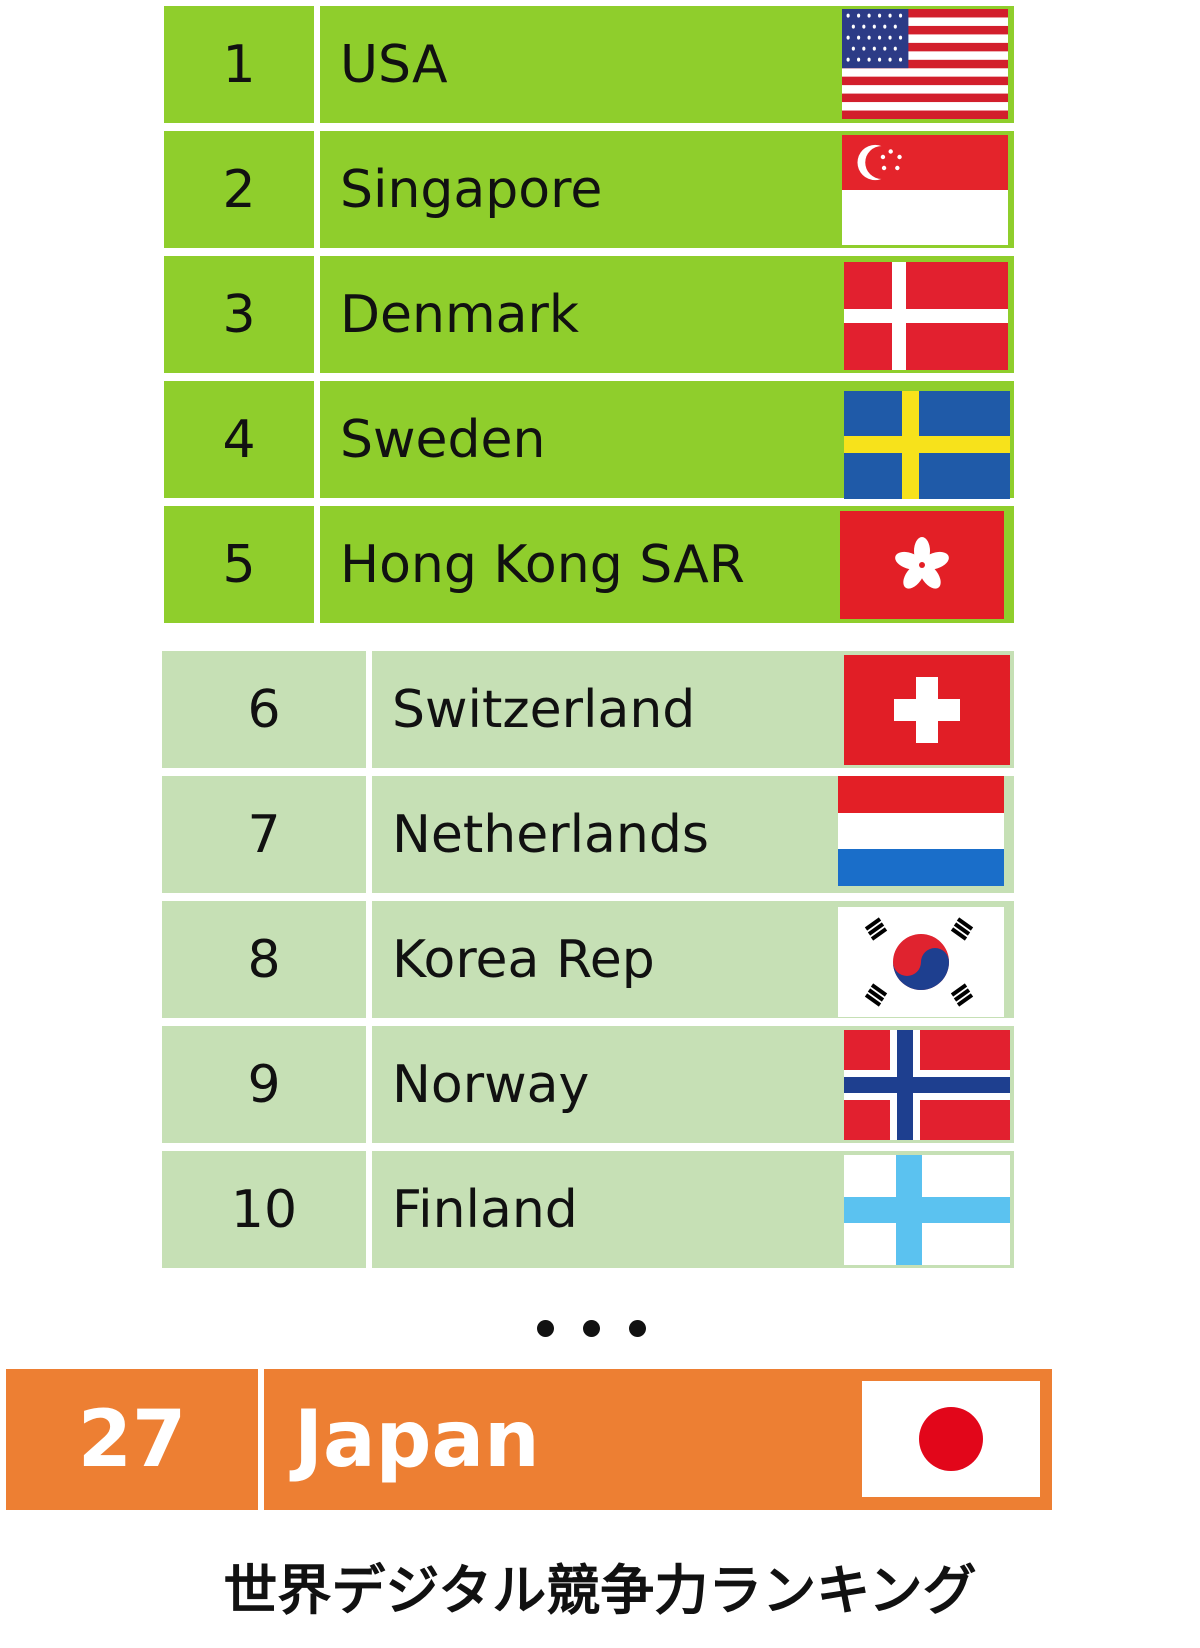 This screenshot has height=1648, width=1200. I want to click on usa-flag-icon, so click(925, 64).